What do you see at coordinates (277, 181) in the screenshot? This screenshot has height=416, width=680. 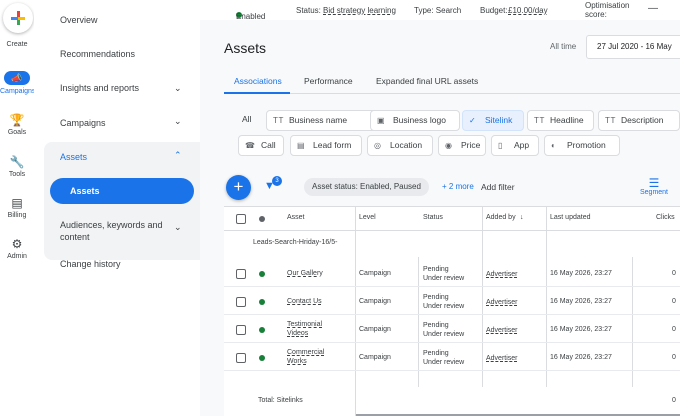 I see `filter-count-badge: 3` at bounding box center [277, 181].